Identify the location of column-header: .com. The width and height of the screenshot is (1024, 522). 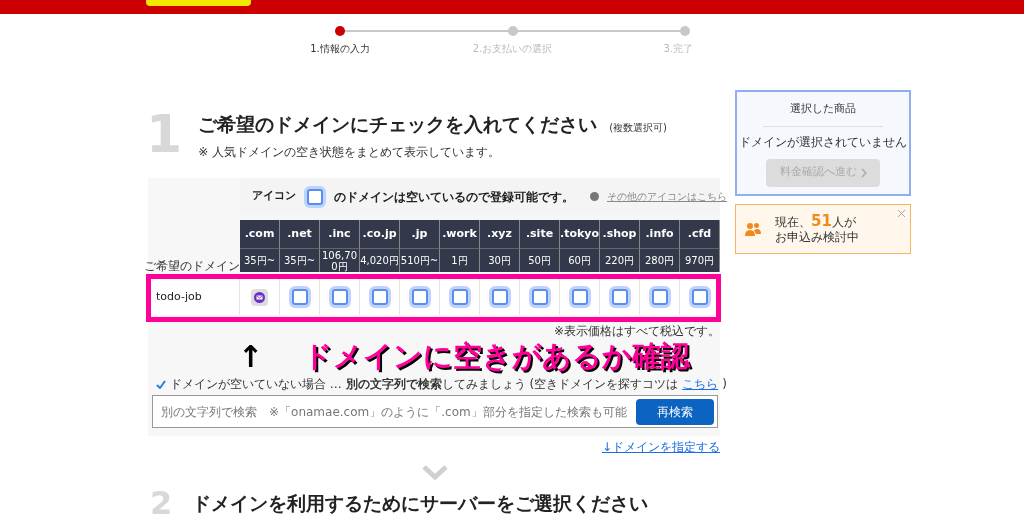
(260, 234).